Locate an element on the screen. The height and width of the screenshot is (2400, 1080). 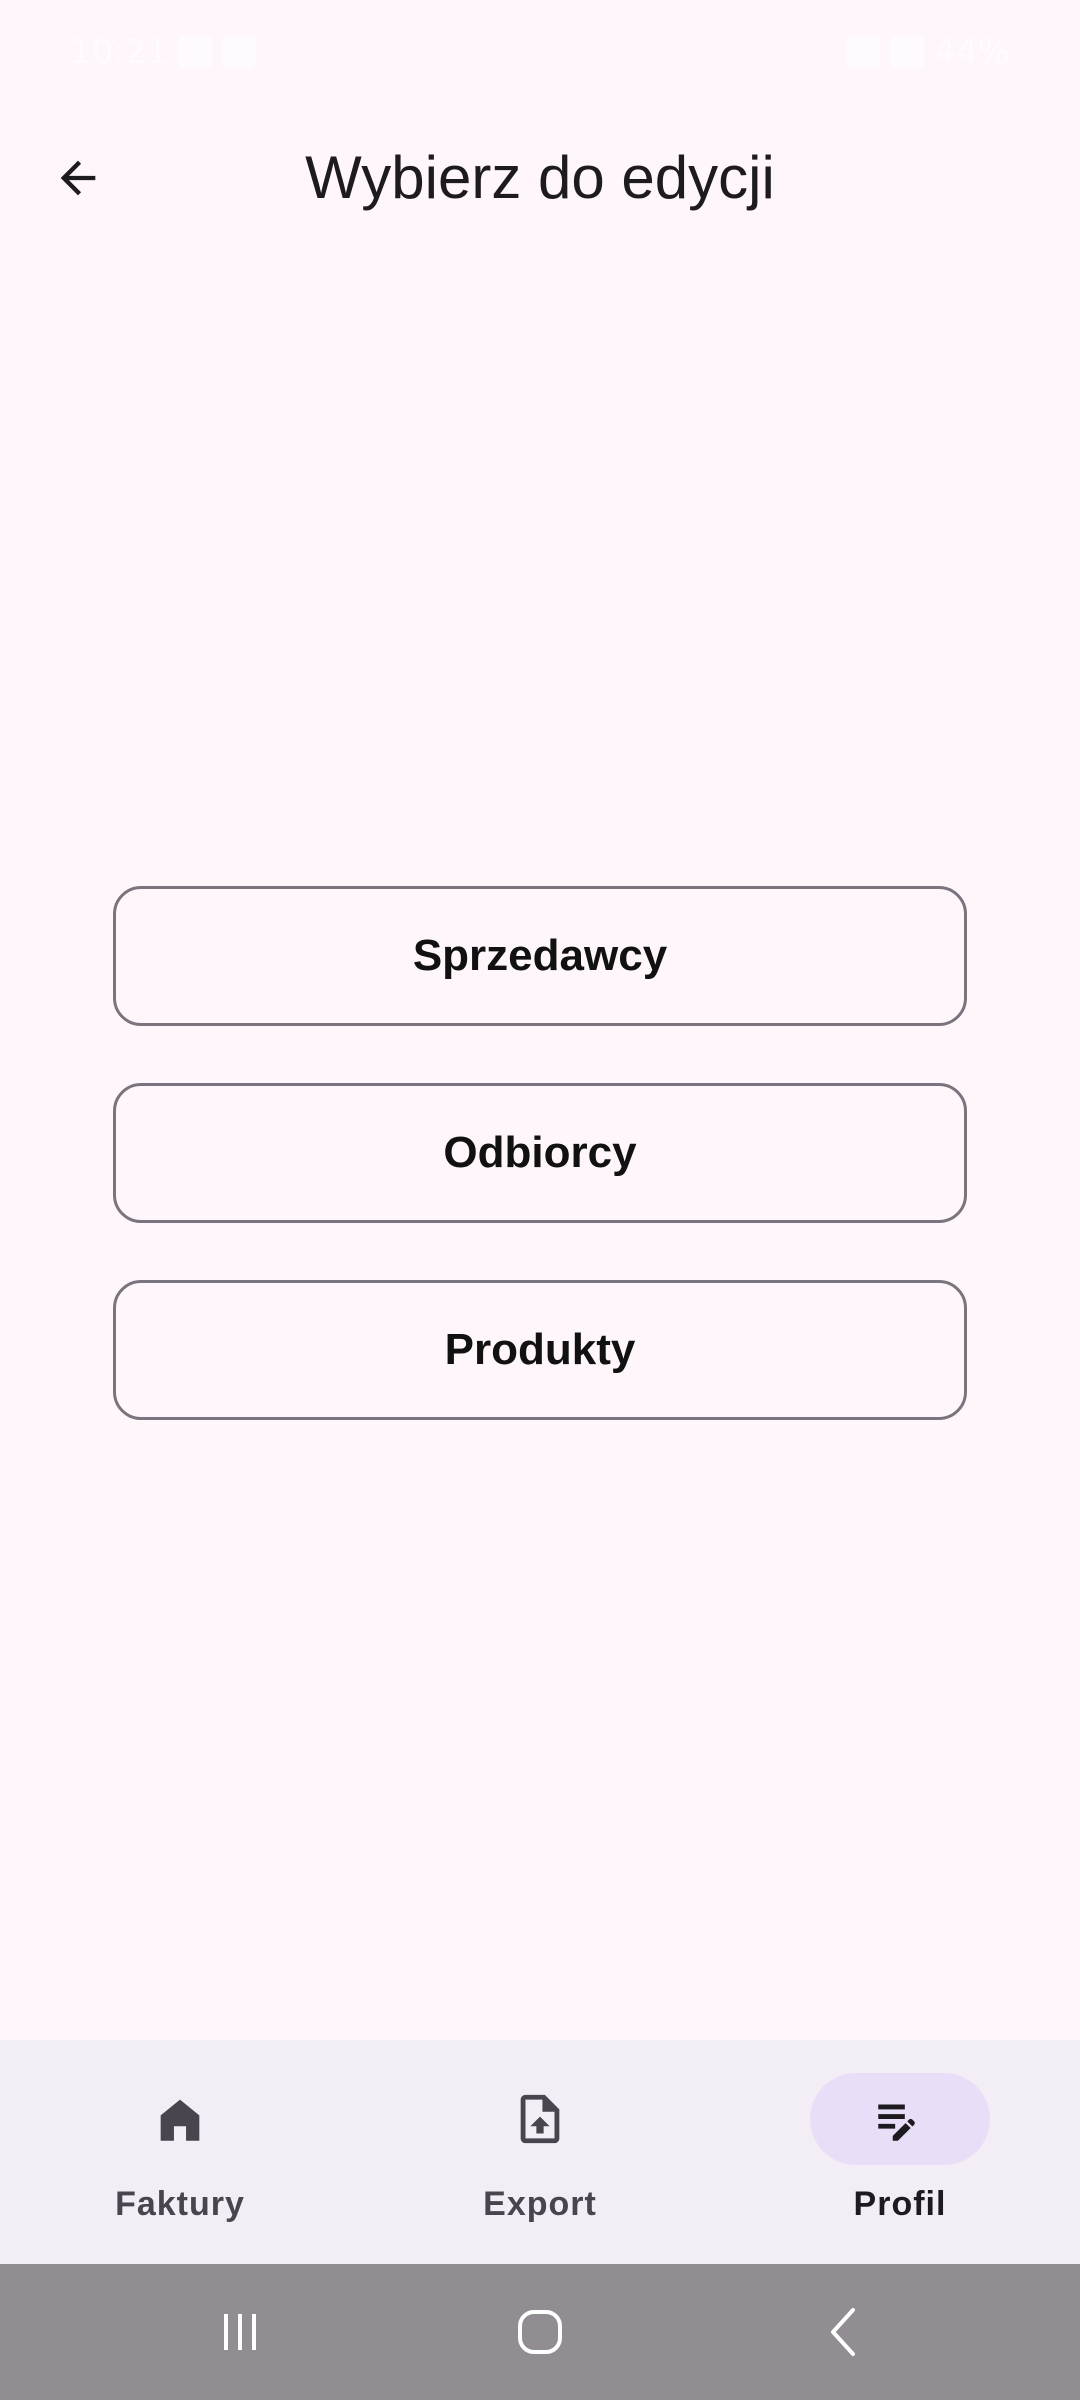
system-navigation-bar is located at coordinates (540, 2332).